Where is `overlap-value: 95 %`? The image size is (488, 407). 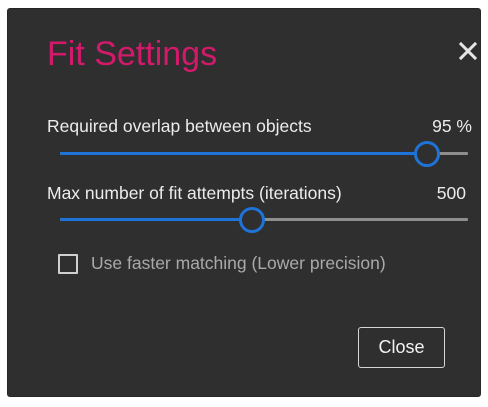
overlap-value: 95 % is located at coordinates (452, 126).